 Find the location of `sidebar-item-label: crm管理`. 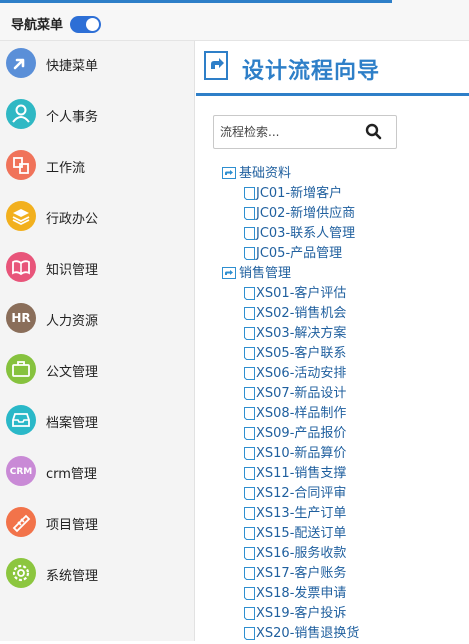

sidebar-item-label: crm管理 is located at coordinates (71, 474).